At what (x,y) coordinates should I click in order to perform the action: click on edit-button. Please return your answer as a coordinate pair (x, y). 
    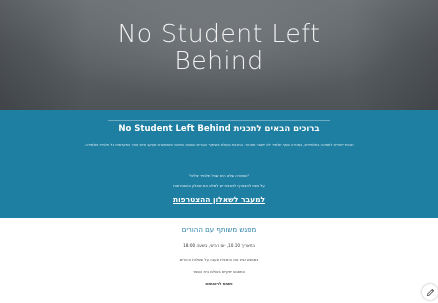
    Looking at the image, I should click on (430, 292).